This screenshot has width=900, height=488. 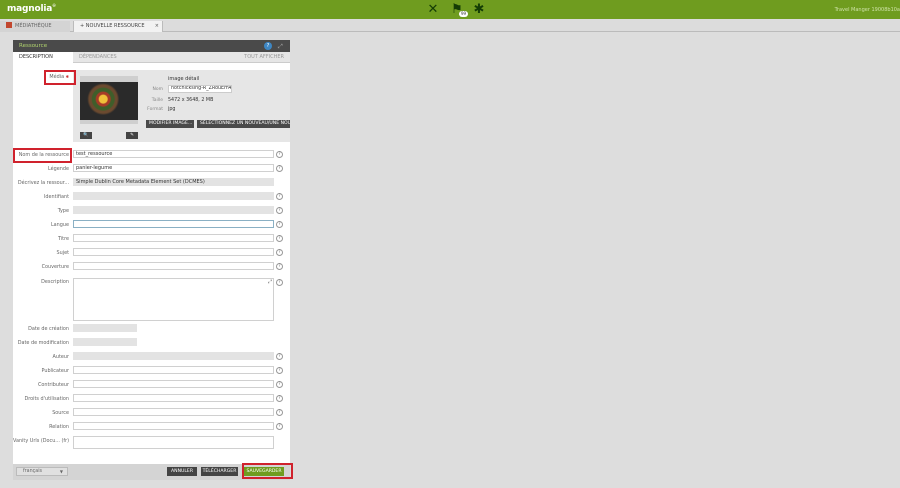 I want to click on save-button: SAUVEGARDER, so click(x=264, y=471).